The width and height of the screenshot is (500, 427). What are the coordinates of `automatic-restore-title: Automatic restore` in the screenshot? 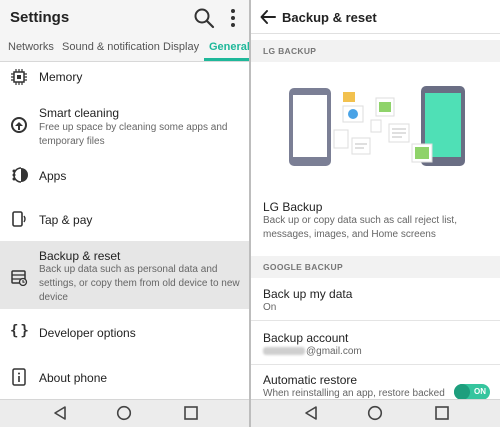 It's located at (310, 380).